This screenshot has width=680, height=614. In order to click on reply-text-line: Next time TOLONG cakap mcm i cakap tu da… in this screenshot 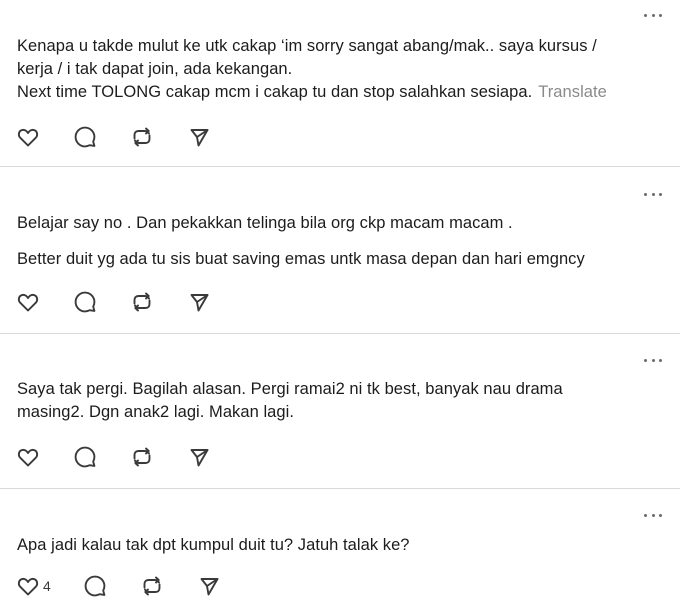, I will do `click(275, 92)`.